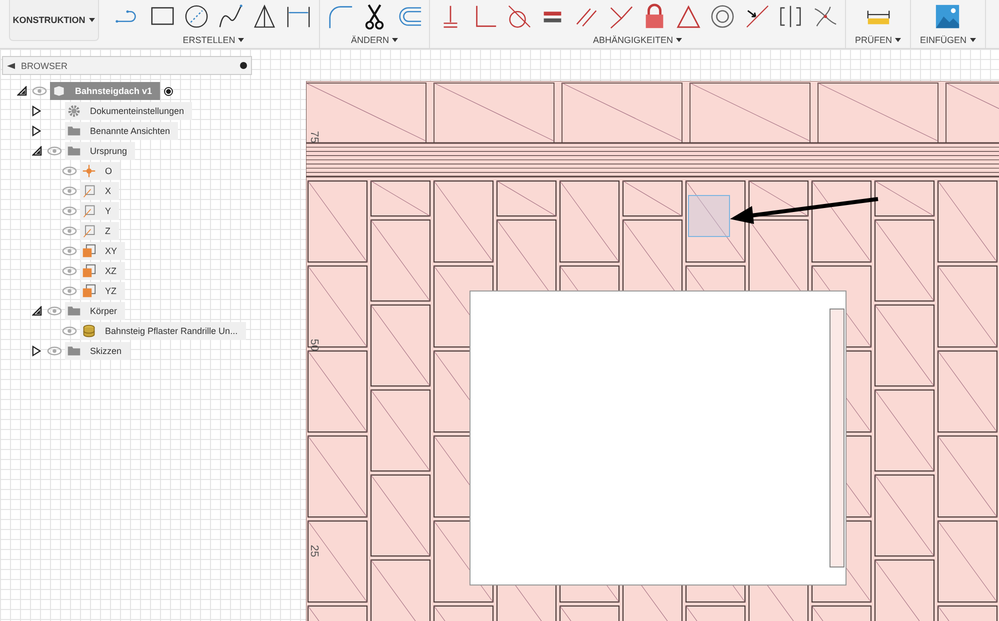  I want to click on group-menu-button: ABHÄNGIGKEITEN, so click(637, 39).